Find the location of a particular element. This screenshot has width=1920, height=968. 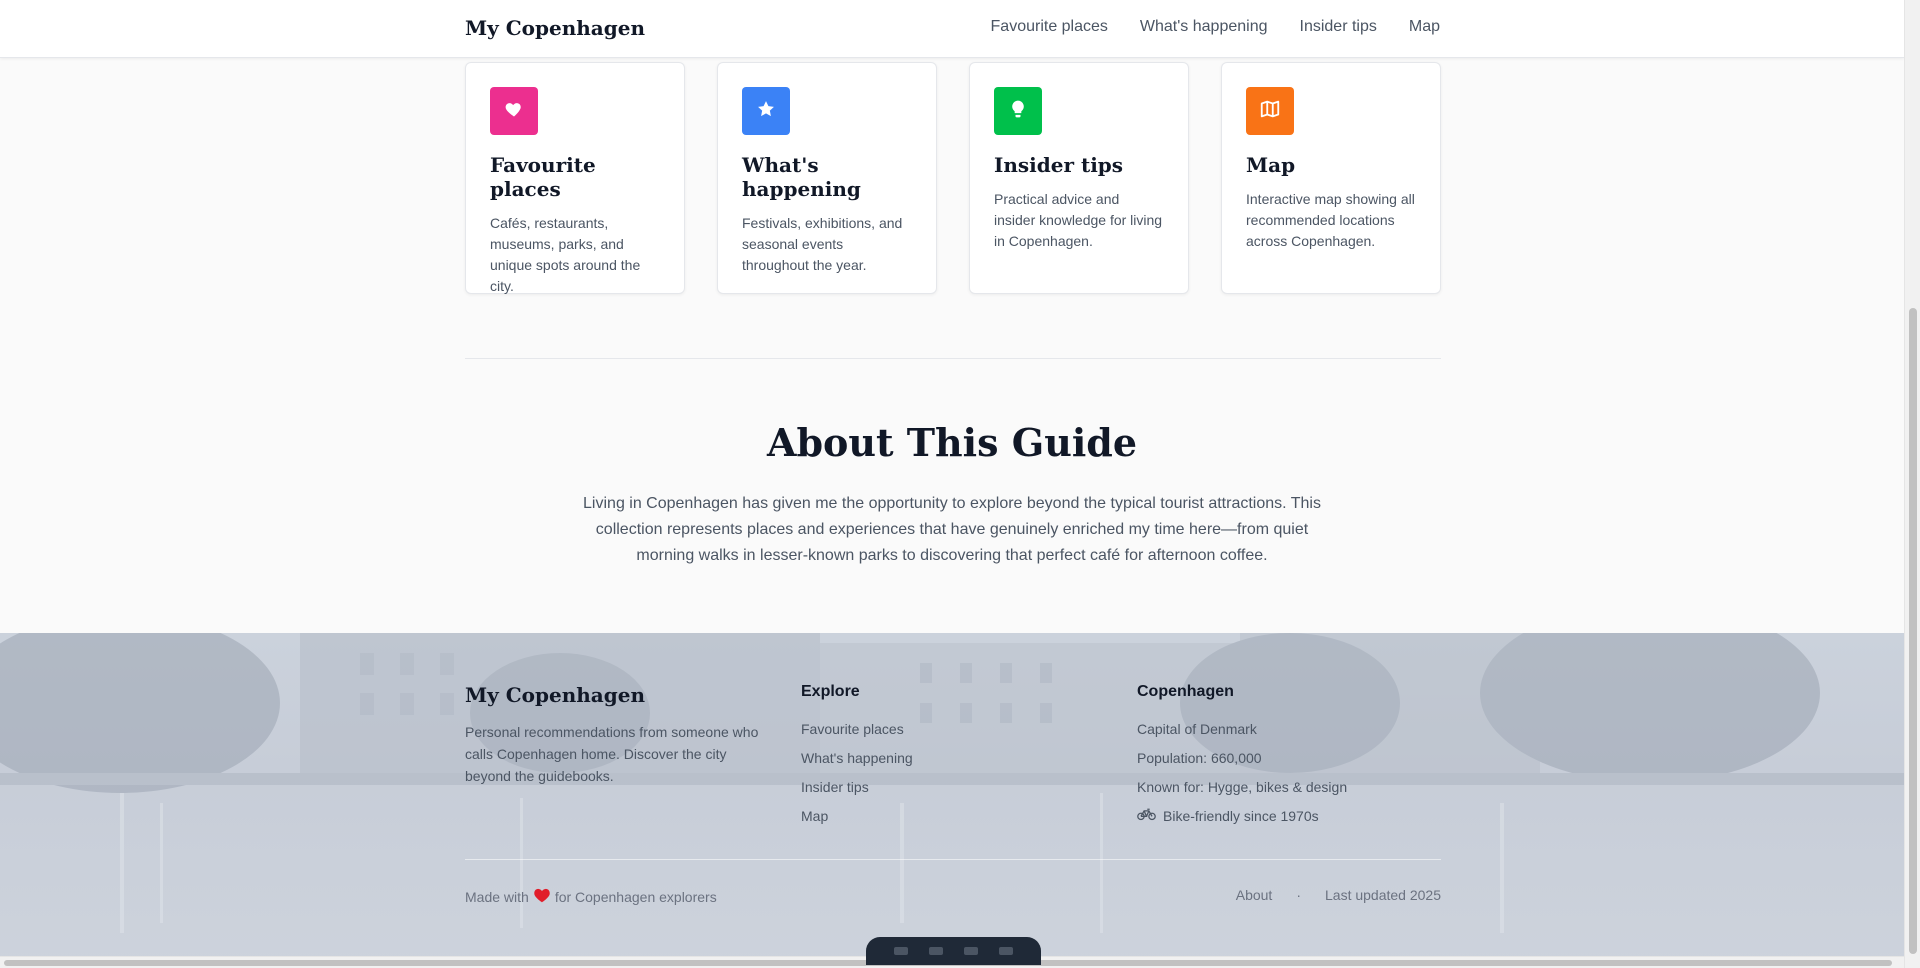

card-title: Map is located at coordinates (1271, 165).